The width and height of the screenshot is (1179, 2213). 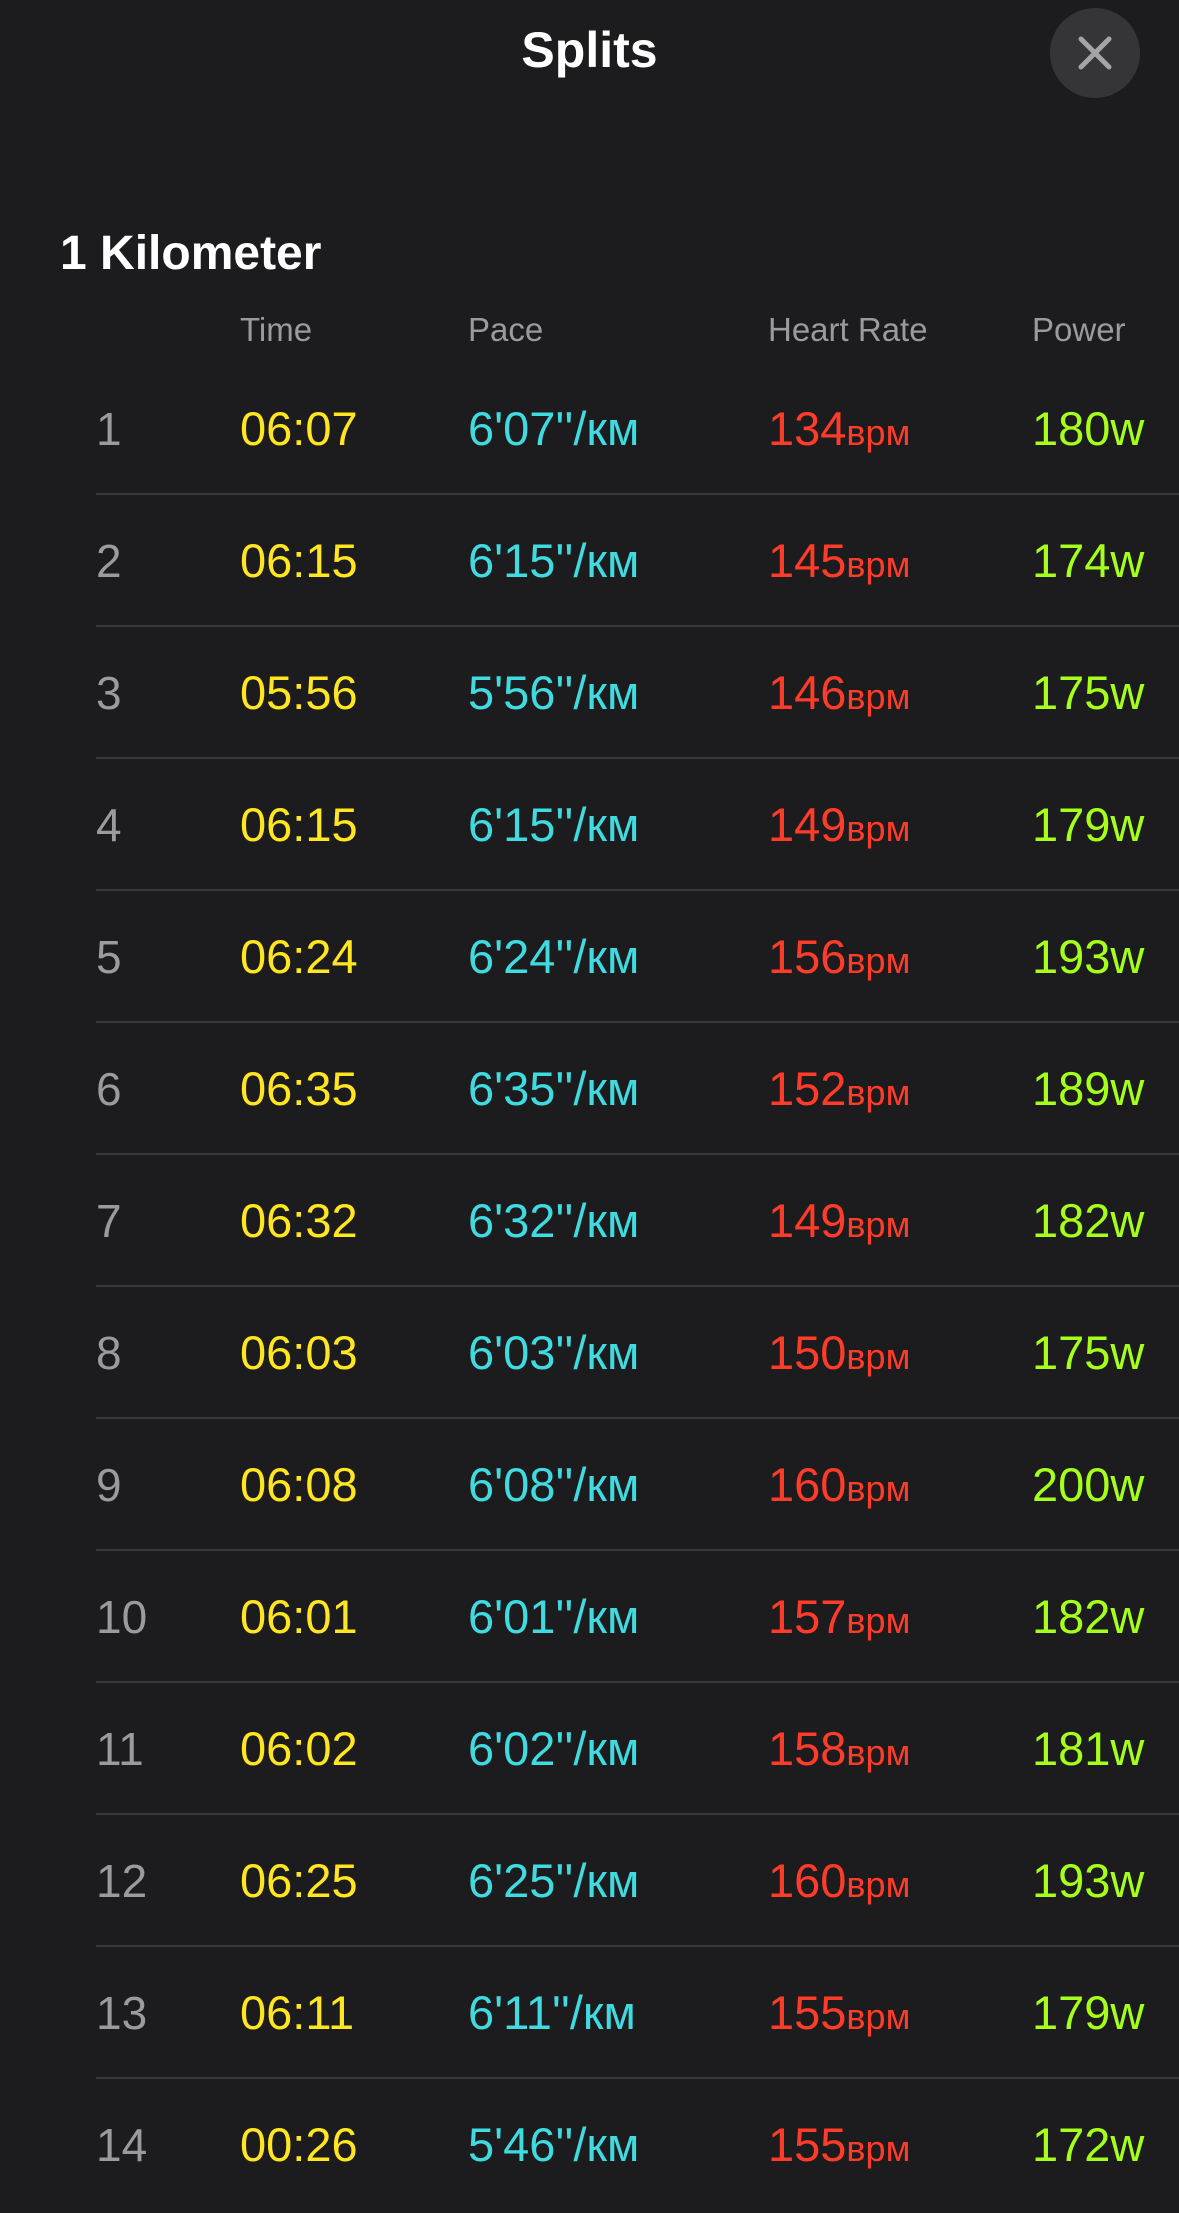 What do you see at coordinates (1071, 428) in the screenshot?
I see `power-value: 180` at bounding box center [1071, 428].